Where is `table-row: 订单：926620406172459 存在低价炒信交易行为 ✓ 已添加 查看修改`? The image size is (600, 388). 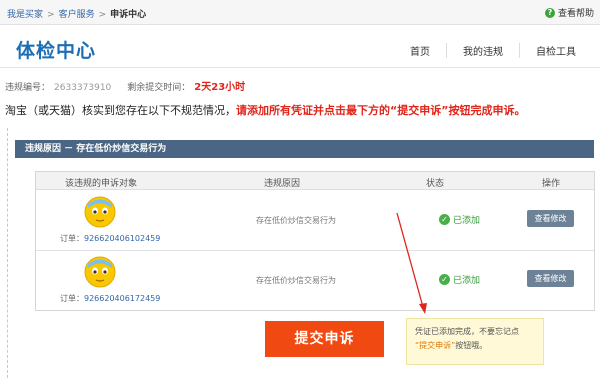
table-row: 订单：926620406172459 存在低价炒信交易行为 ✓ 已添加 查看修改 is located at coordinates (315, 281).